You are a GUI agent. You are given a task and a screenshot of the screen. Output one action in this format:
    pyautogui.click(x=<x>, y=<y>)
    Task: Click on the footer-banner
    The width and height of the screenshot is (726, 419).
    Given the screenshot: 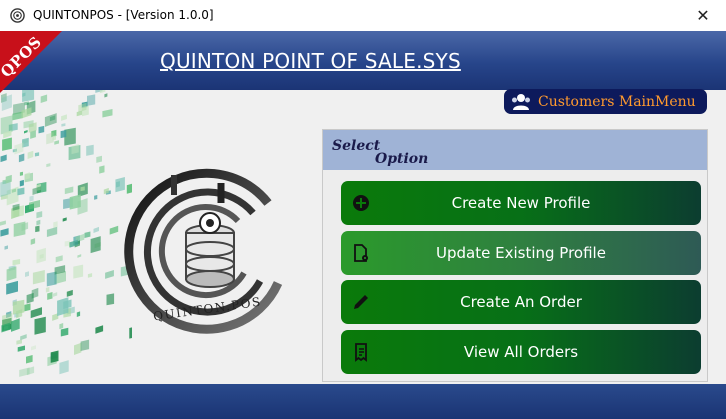 What is the action you would take?
    pyautogui.click(x=363, y=401)
    